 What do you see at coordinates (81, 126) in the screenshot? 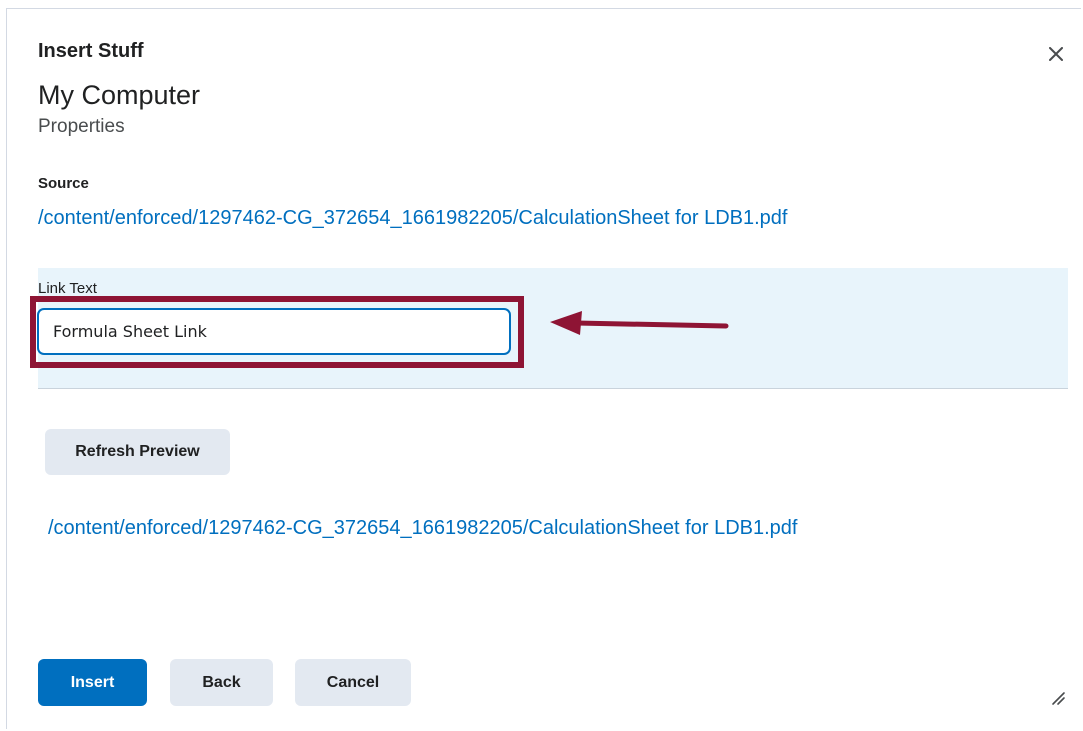
I see `section-heading: Properties` at bounding box center [81, 126].